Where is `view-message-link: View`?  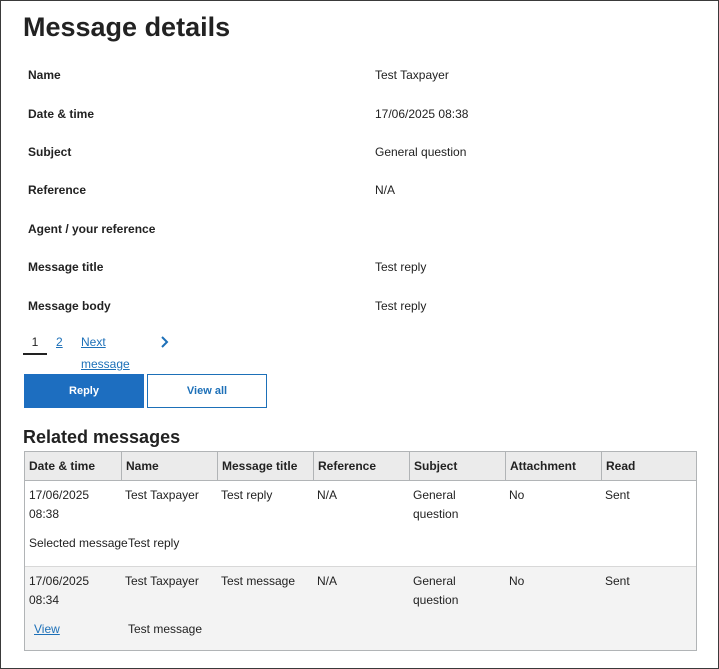 view-message-link: View is located at coordinates (47, 629).